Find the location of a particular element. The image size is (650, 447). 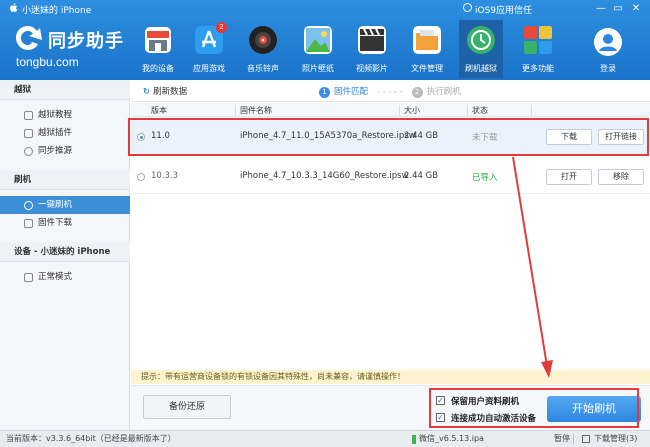

sidebar-item-jailbreak-plugins: 越狱插件 is located at coordinates (65, 133).